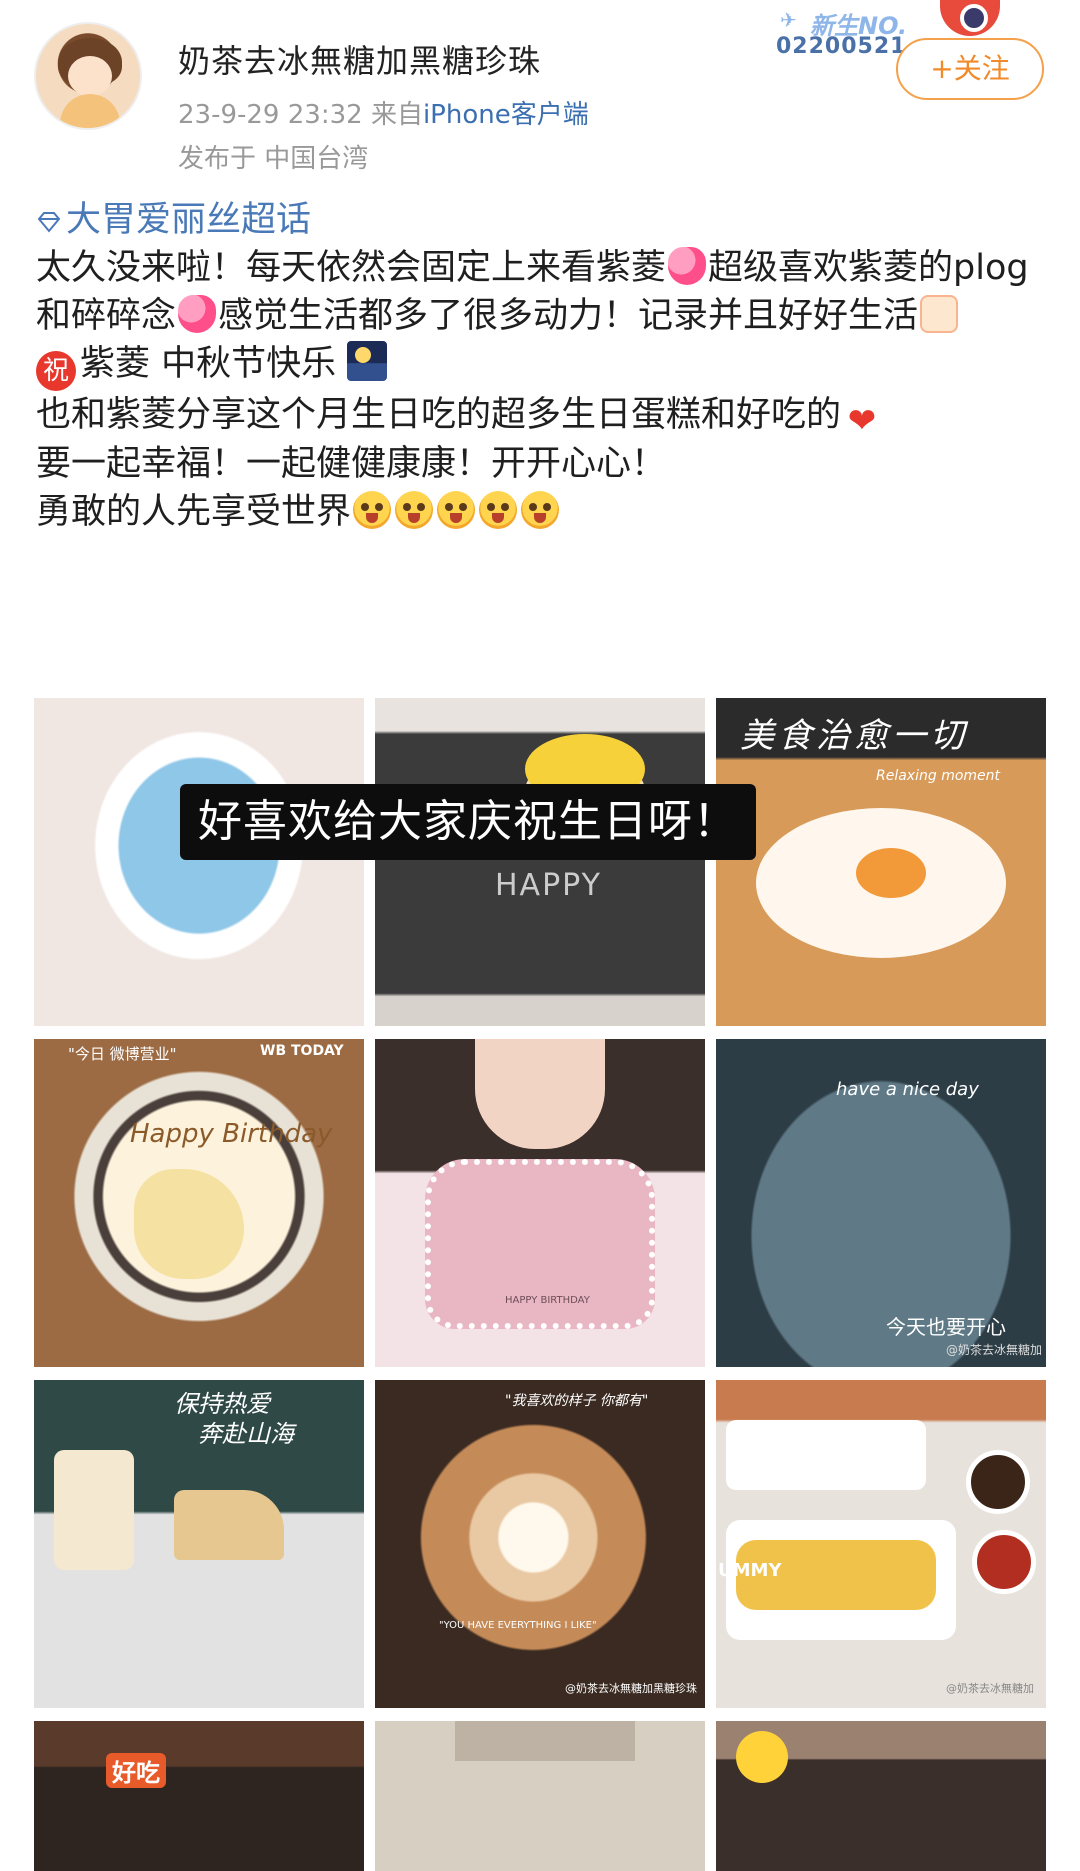 This screenshot has width=1080, height=1871. Describe the element at coordinates (90, 111) in the screenshot. I see `avatar-body-shape` at that location.